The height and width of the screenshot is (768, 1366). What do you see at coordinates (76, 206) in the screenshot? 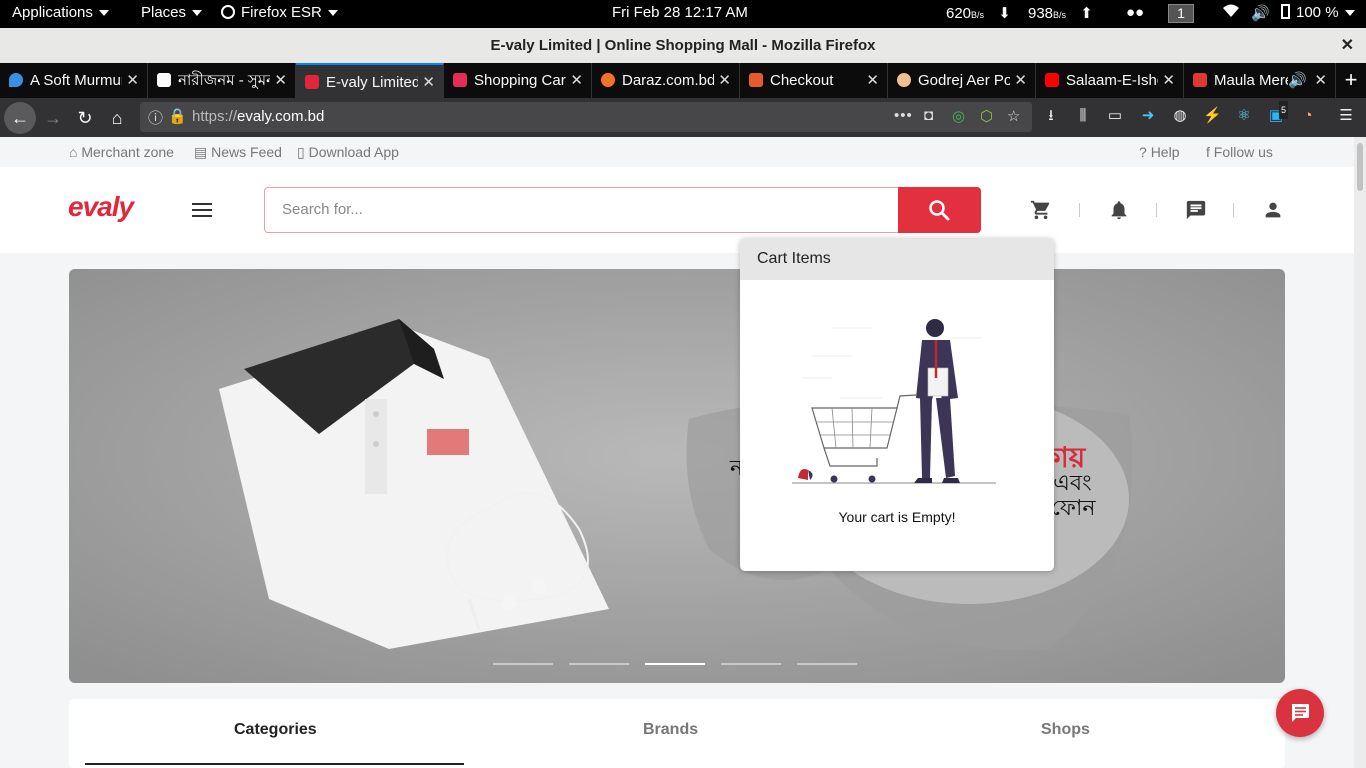
I see `logo-e: e` at bounding box center [76, 206].